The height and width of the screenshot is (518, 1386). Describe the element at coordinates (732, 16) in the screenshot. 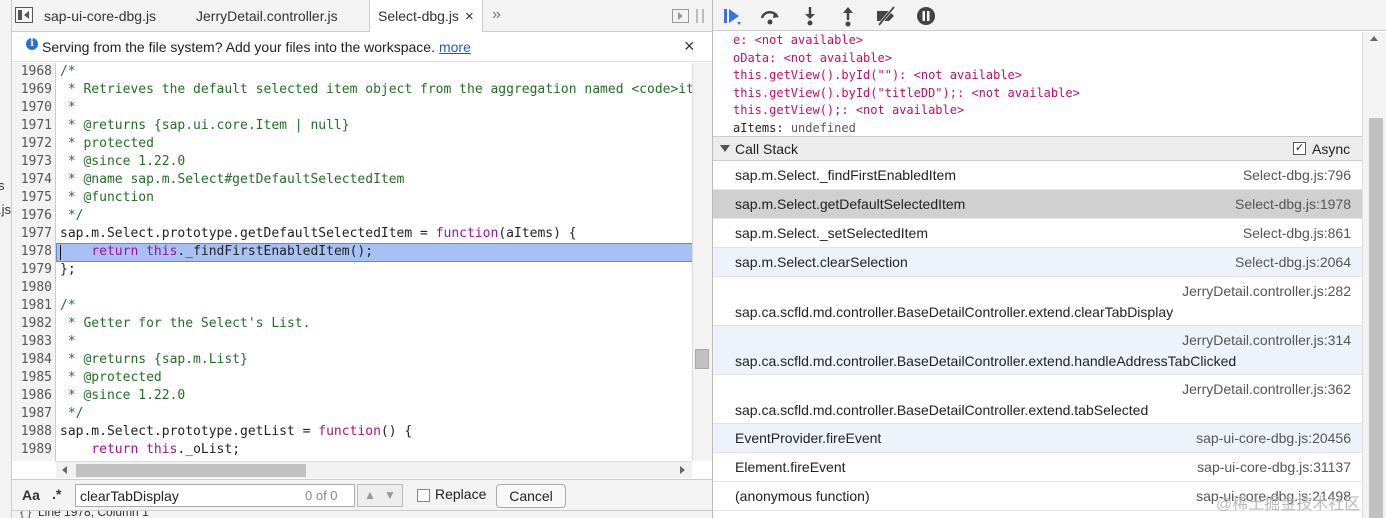

I see `resume-icon` at that location.